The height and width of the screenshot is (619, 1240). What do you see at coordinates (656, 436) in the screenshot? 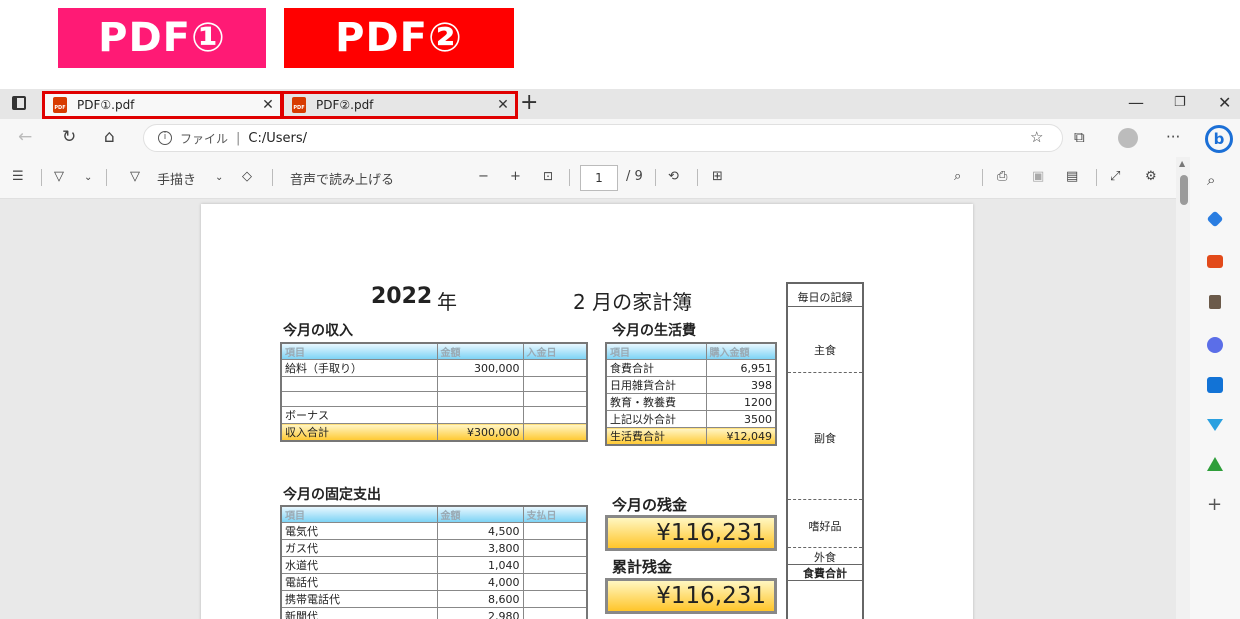
I see `table-cell: 生活費合計` at bounding box center [656, 436].